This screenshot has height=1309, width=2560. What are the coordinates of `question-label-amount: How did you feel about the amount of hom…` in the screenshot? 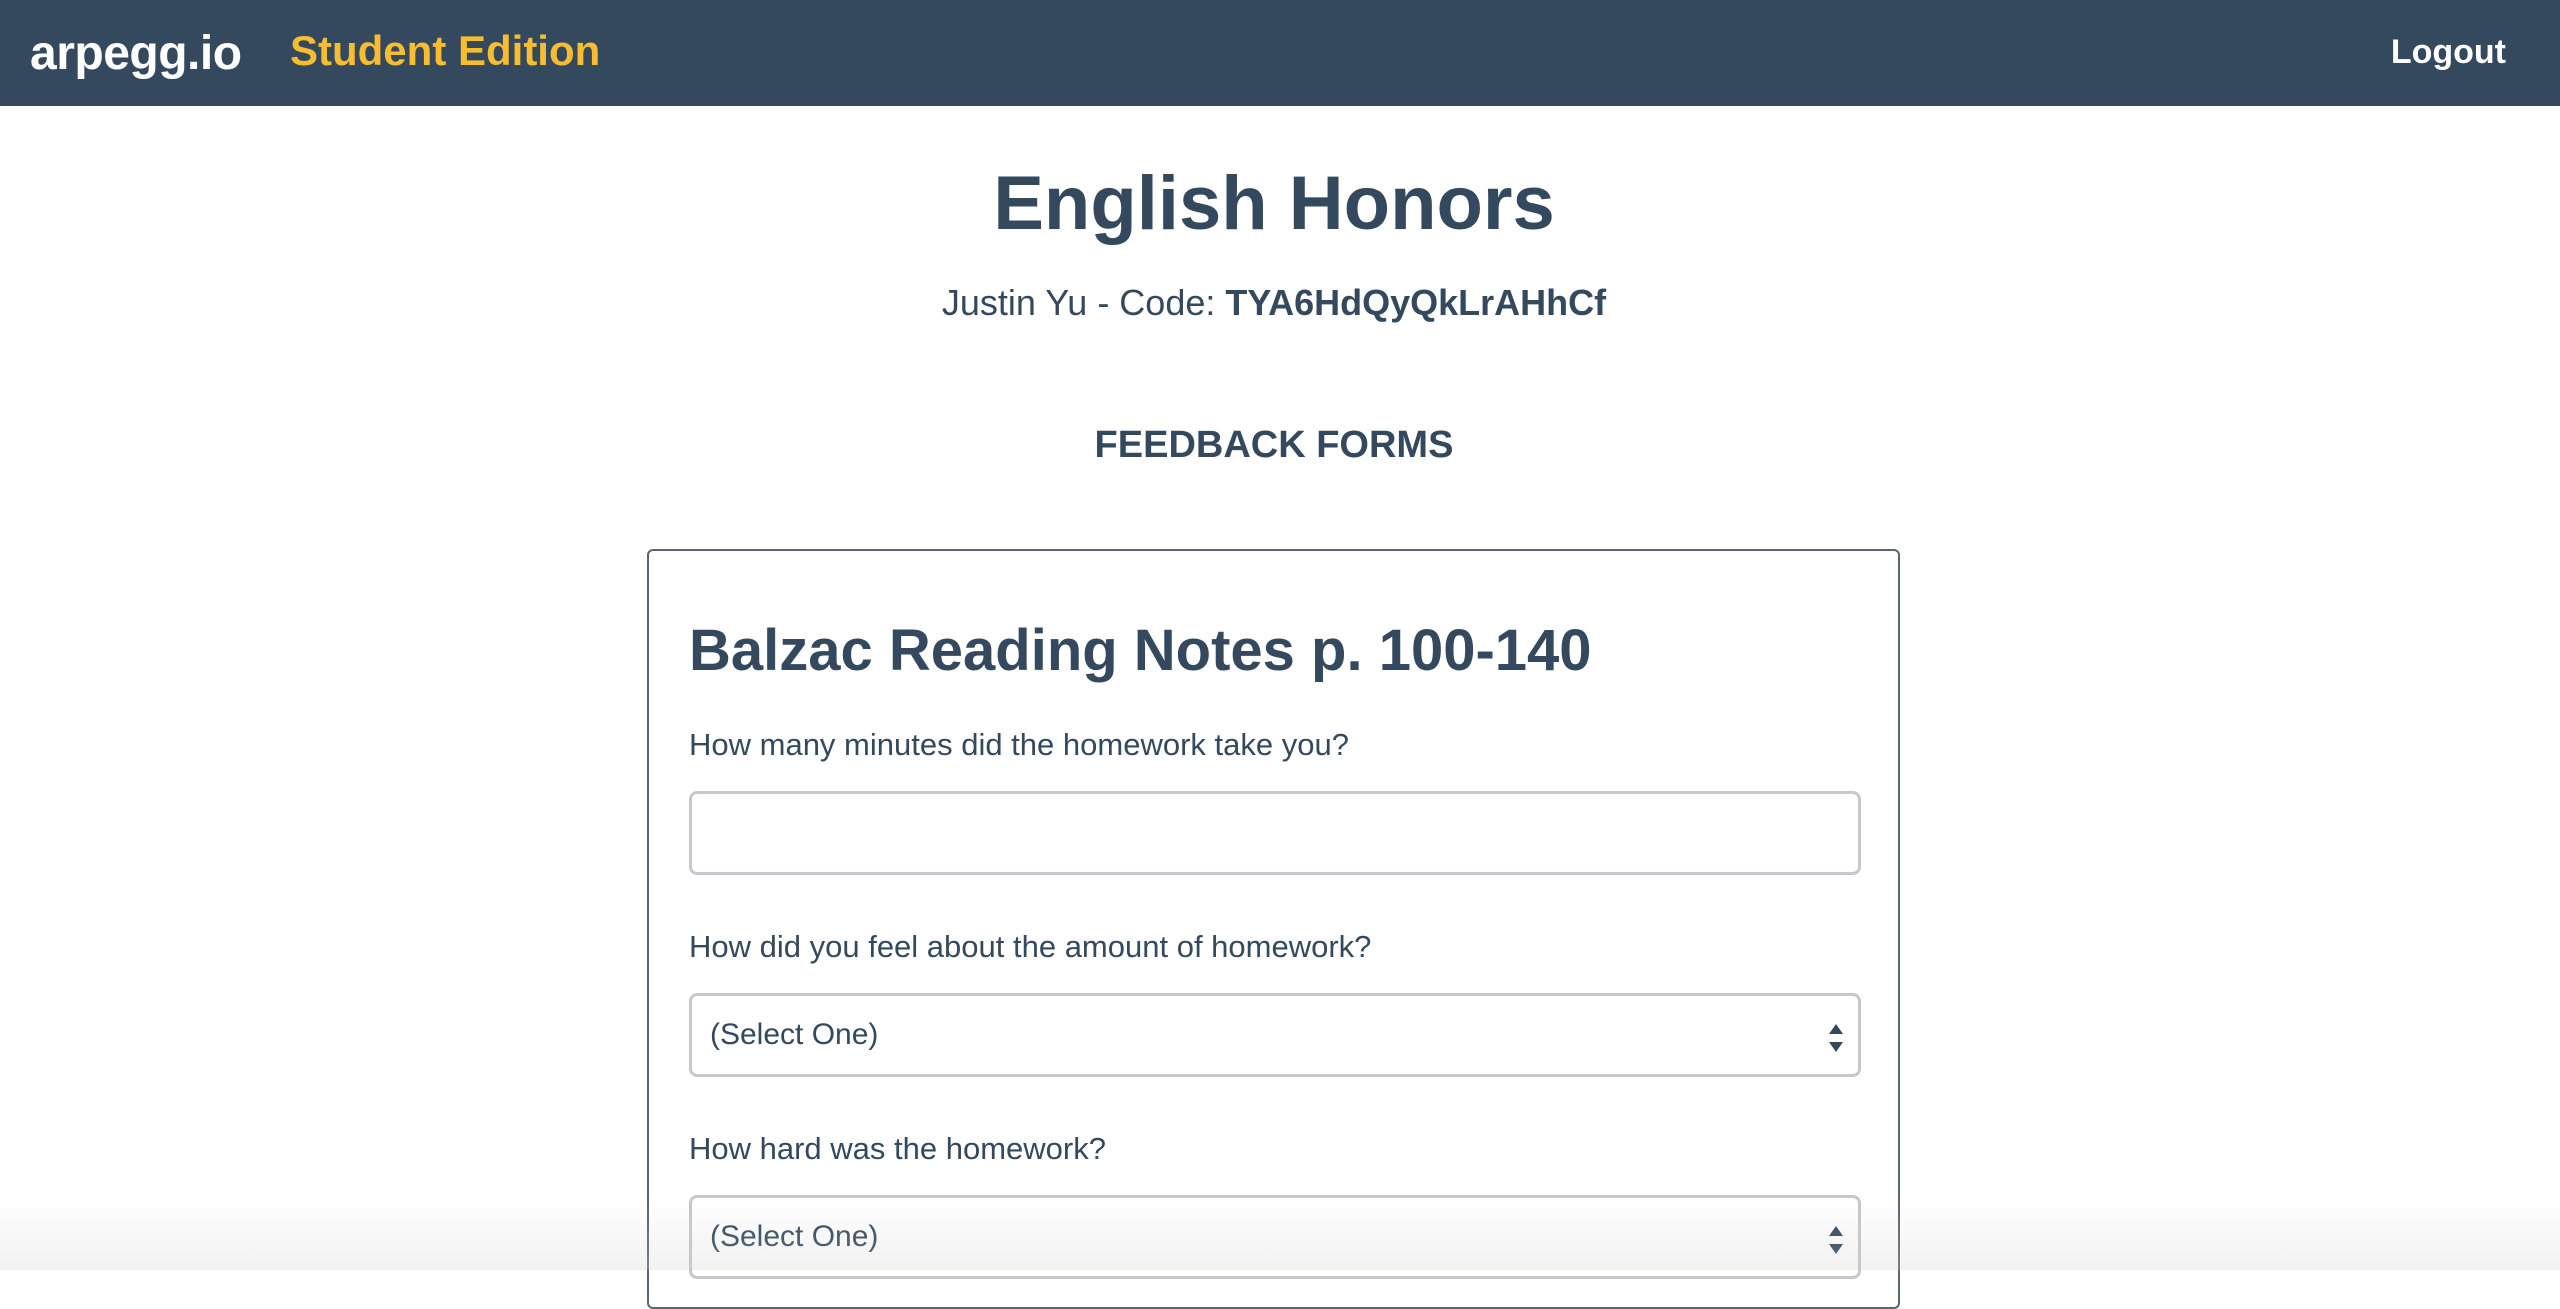 It's located at (1030, 946).